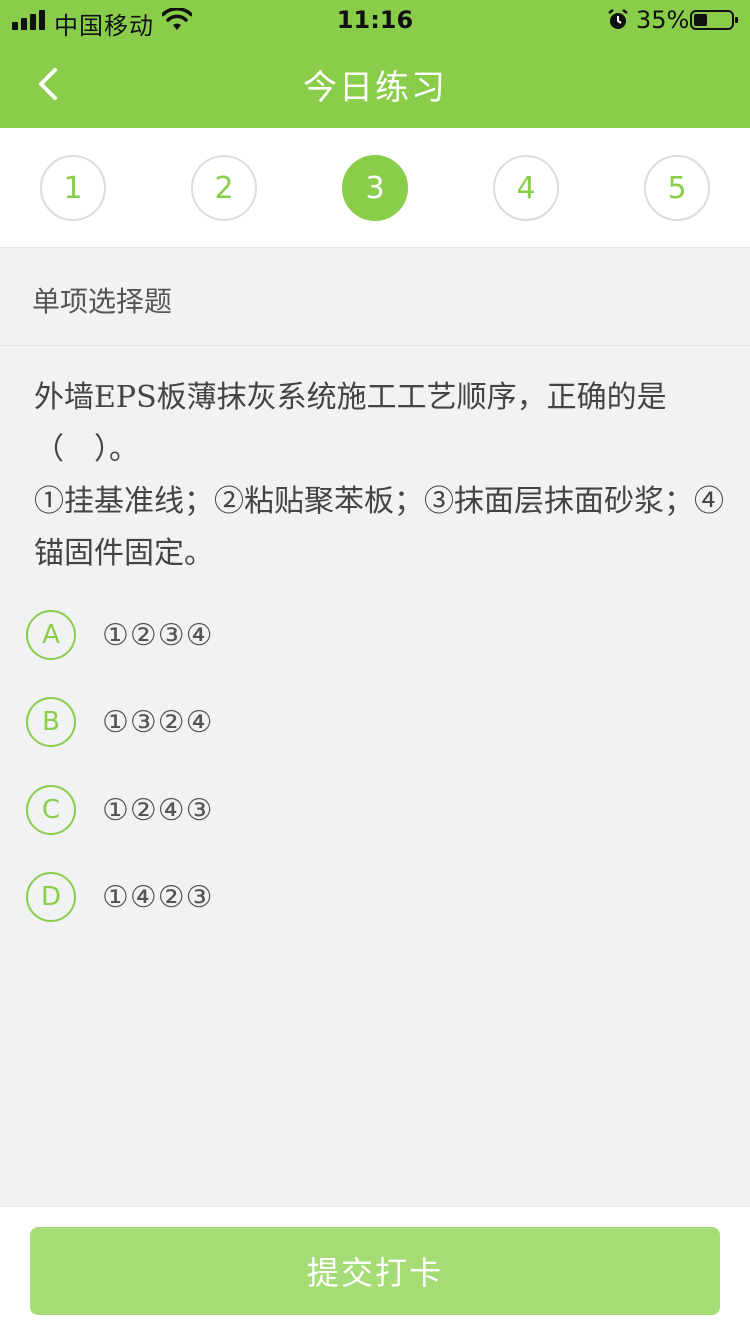  I want to click on navigation-bar: 今日练习, so click(375, 84).